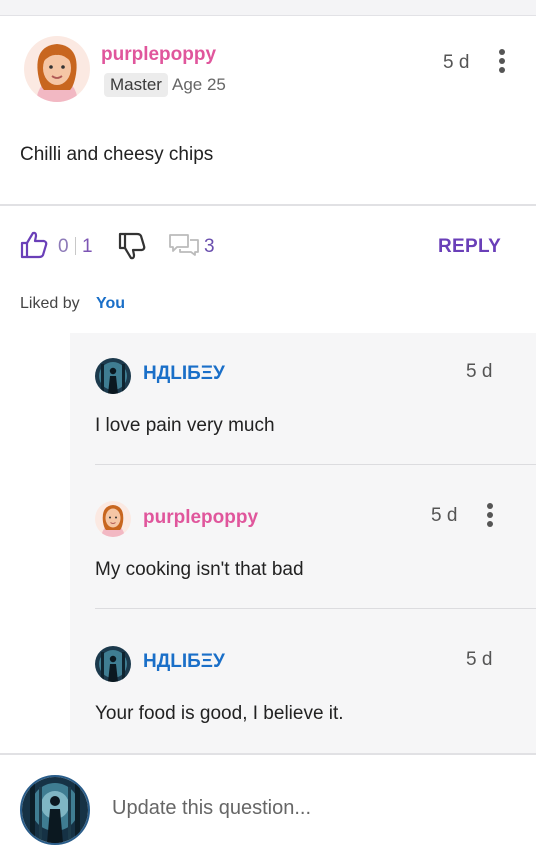 This screenshot has height=858, width=536. What do you see at coordinates (87, 246) in the screenshot?
I see `liked-count: 1` at bounding box center [87, 246].